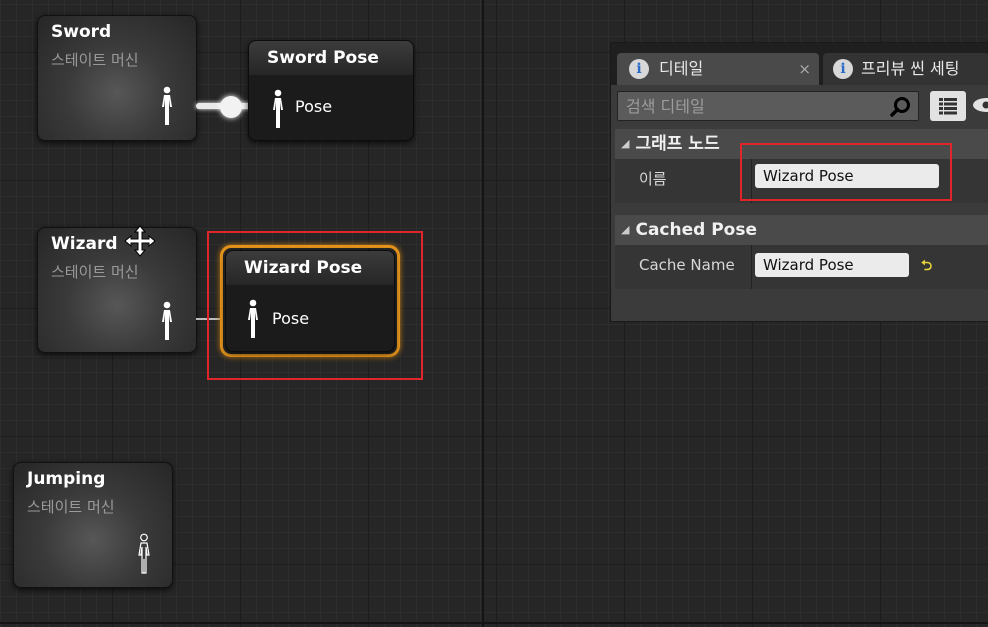 The width and height of the screenshot is (988, 627). I want to click on cache-name-field: Wizard Pose, so click(832, 265).